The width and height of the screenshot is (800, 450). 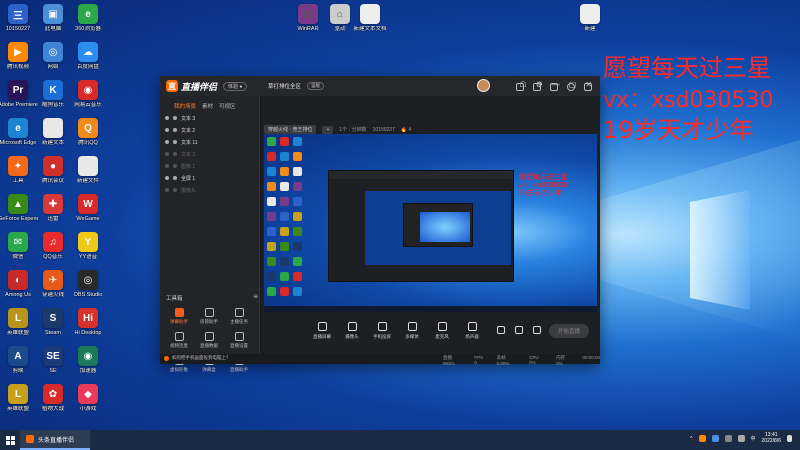 I want to click on source-action-button: 摄像头, so click(x=352, y=331).